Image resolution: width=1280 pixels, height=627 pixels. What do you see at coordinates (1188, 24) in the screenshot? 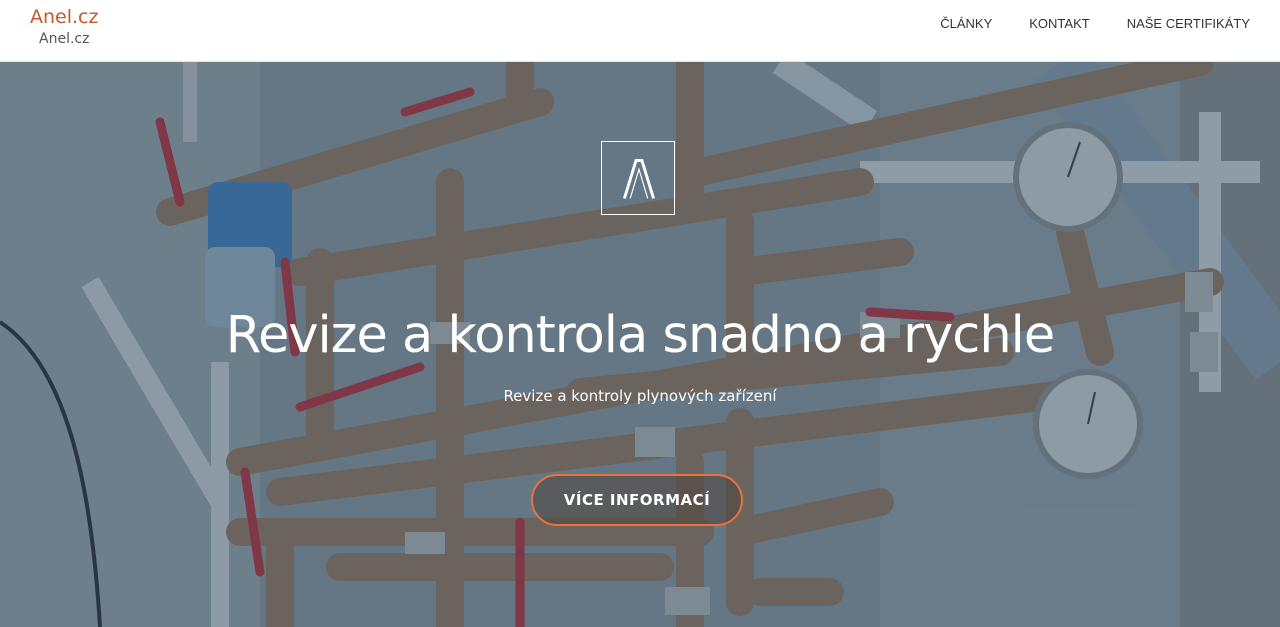
I see `nav-link-certifikaty: NAŠE CERTIFIKÁTY` at bounding box center [1188, 24].